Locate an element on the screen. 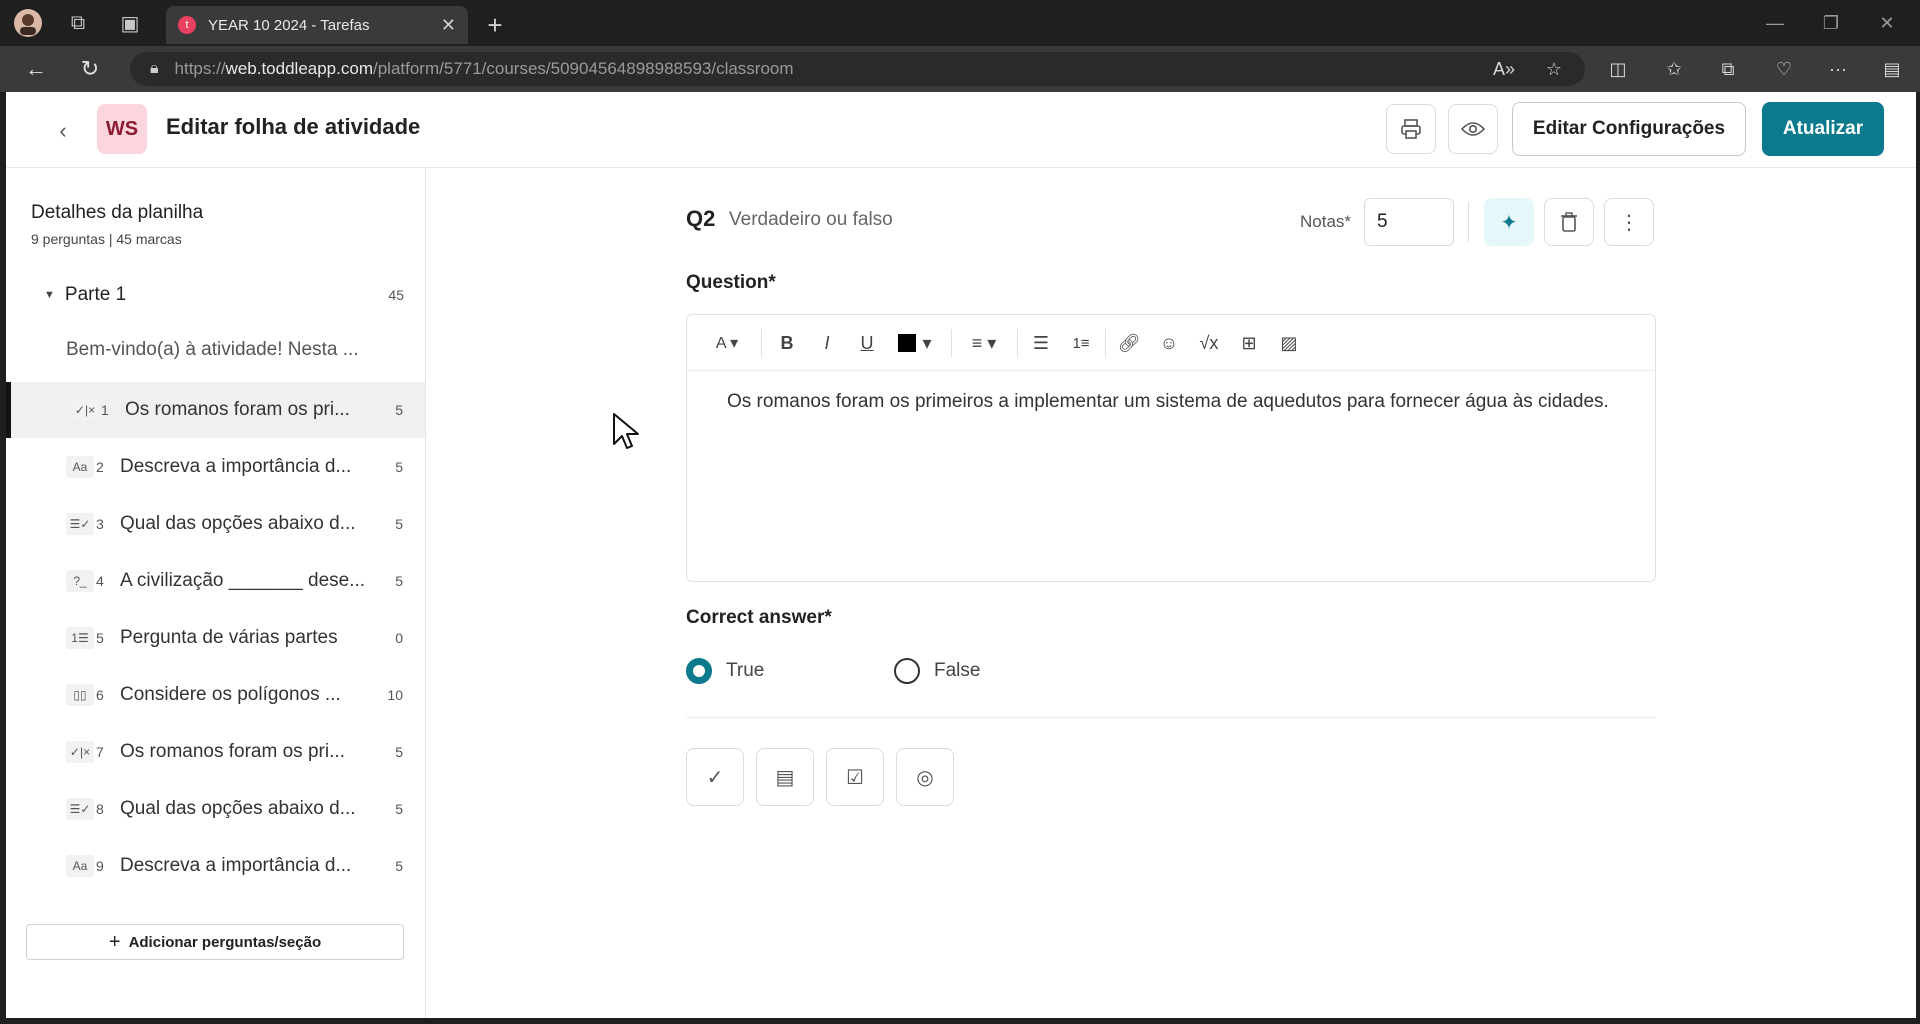 The height and width of the screenshot is (1024, 1920). more-actions-button: ⋮ is located at coordinates (1629, 222).